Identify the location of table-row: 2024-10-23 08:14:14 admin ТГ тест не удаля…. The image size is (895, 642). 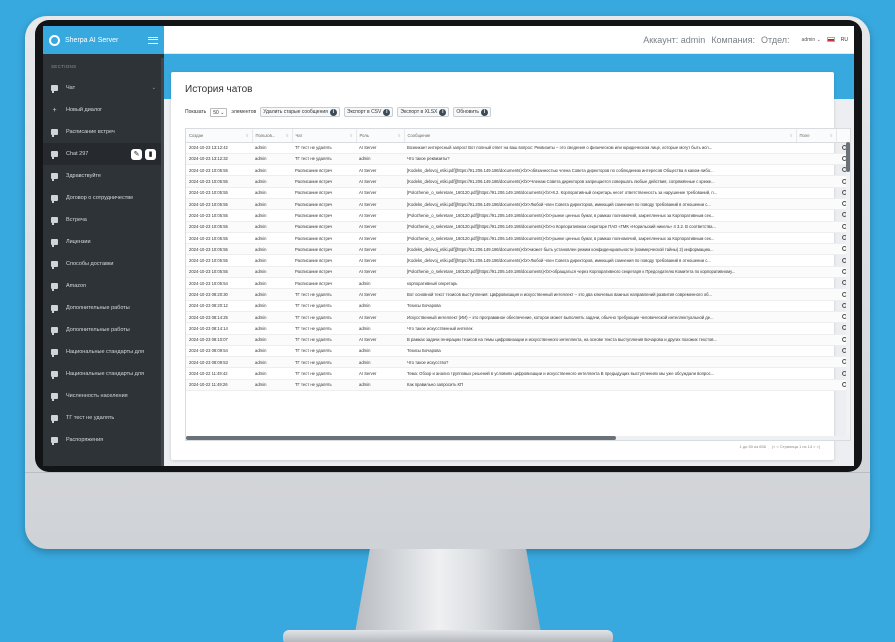
(518, 328).